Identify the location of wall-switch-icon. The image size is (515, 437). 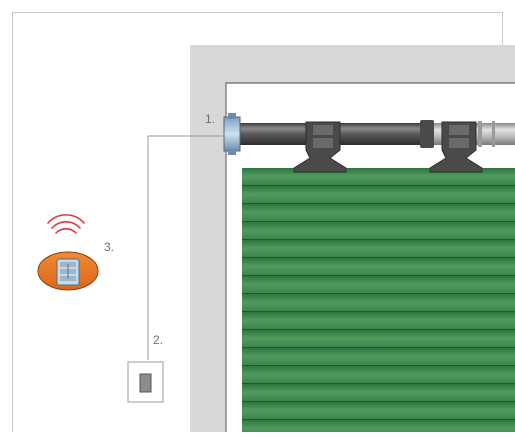
(145, 382).